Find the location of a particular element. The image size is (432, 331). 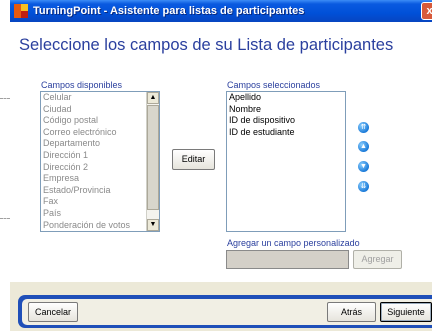

scroll-up-button: ▲ is located at coordinates (153, 98).